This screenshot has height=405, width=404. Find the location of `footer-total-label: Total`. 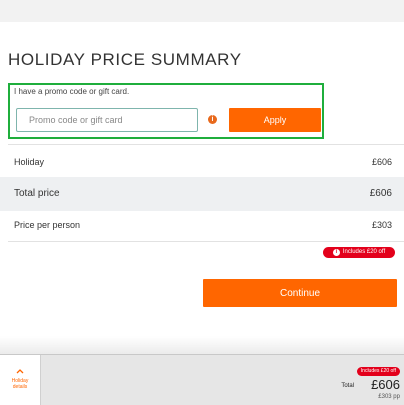

footer-total-label: Total is located at coordinates (347, 386).